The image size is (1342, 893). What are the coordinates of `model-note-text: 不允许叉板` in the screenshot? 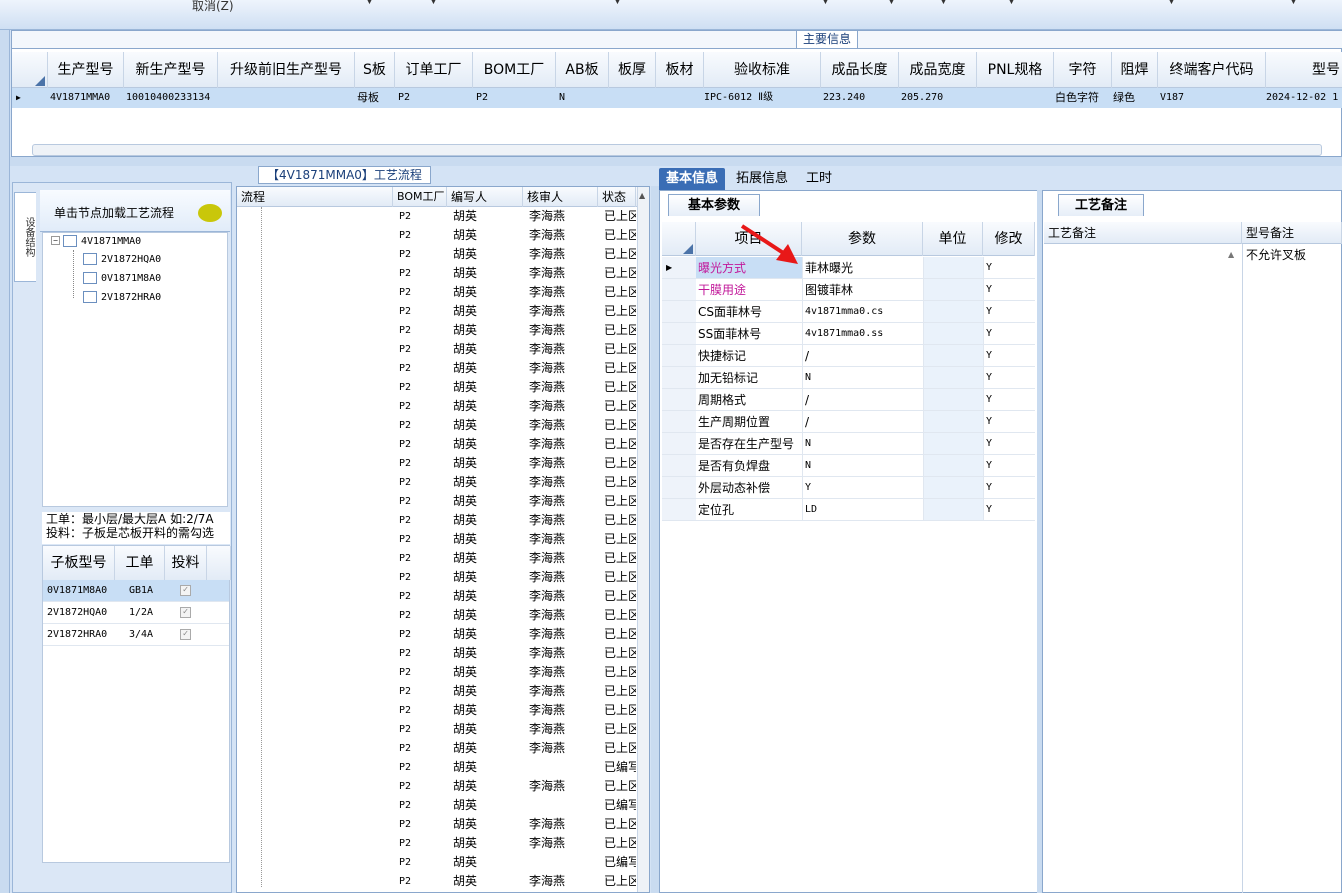 It's located at (1276, 254).